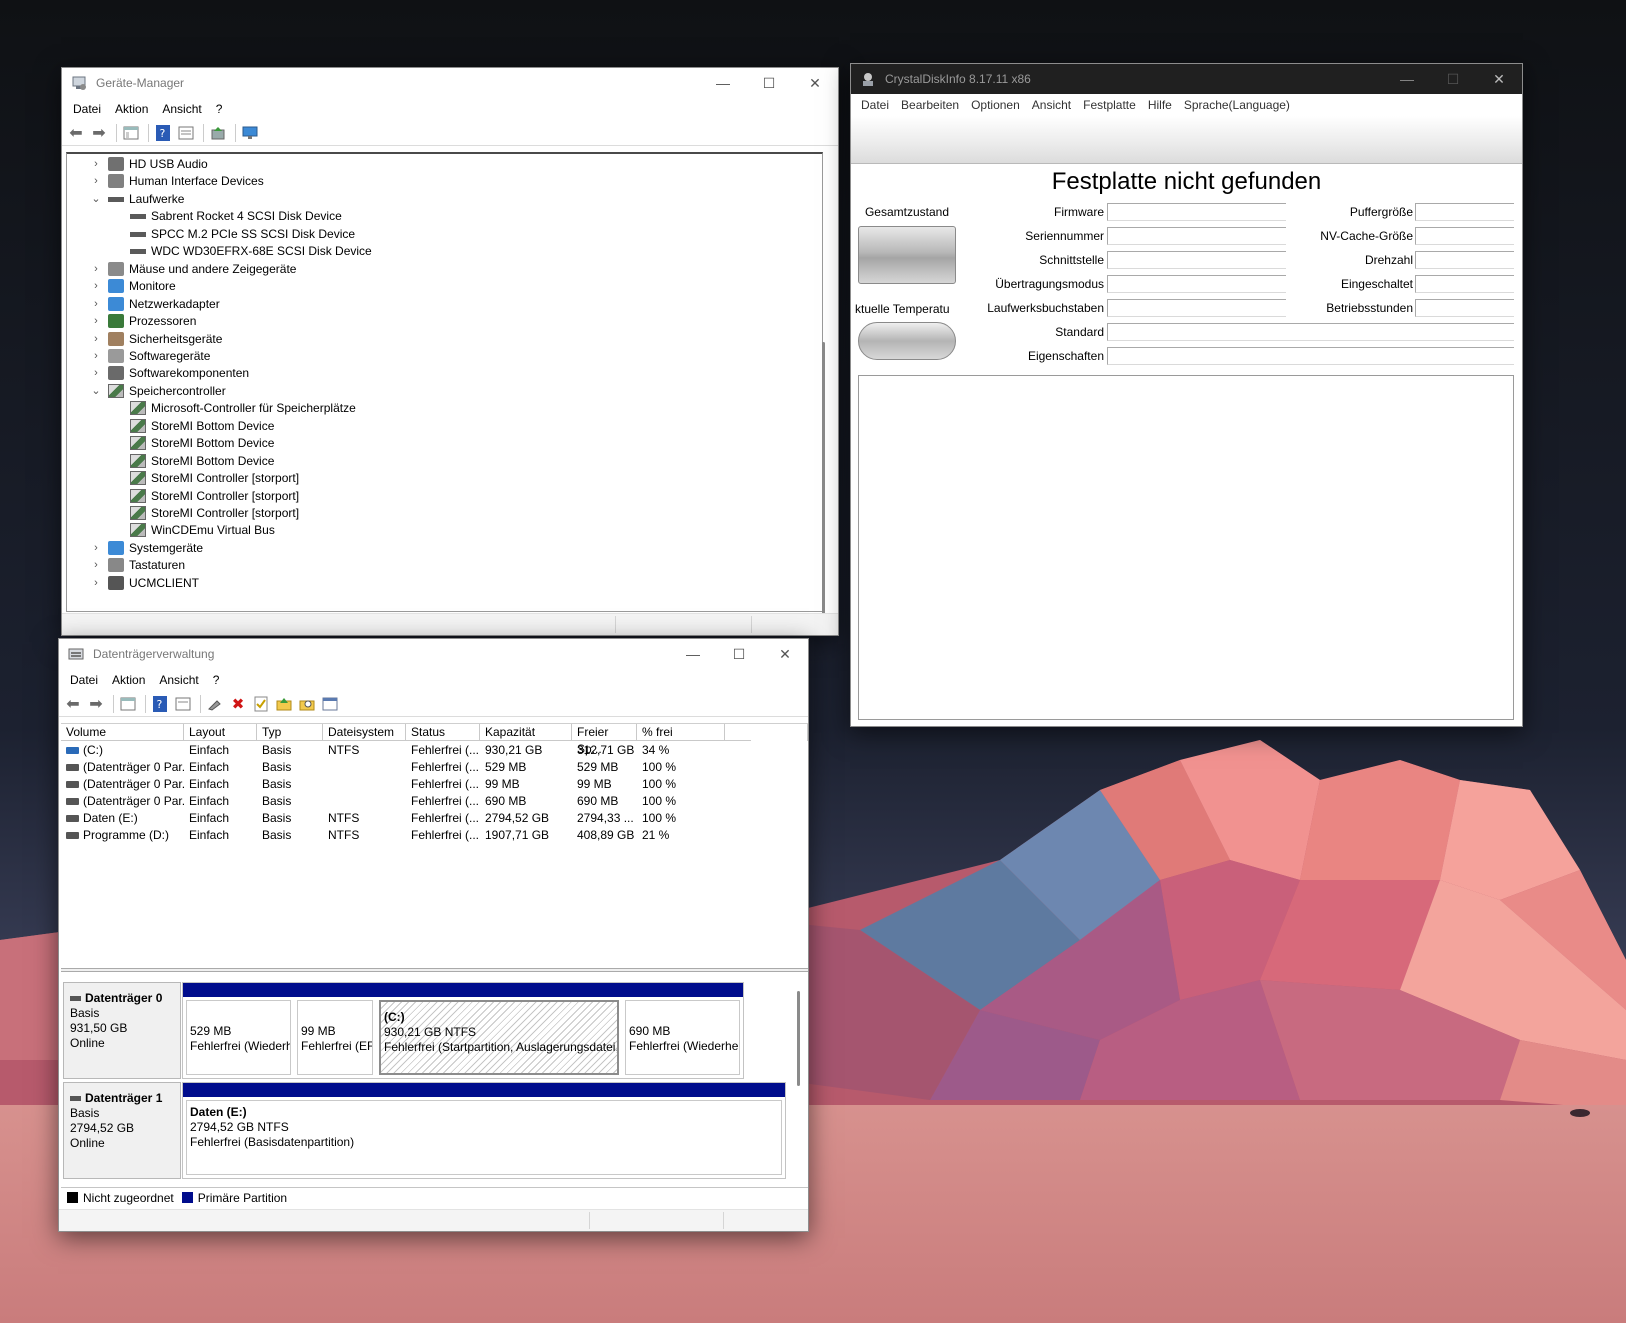 The image size is (1626, 1323). Describe the element at coordinates (330, 704) in the screenshot. I see `console-button` at that location.